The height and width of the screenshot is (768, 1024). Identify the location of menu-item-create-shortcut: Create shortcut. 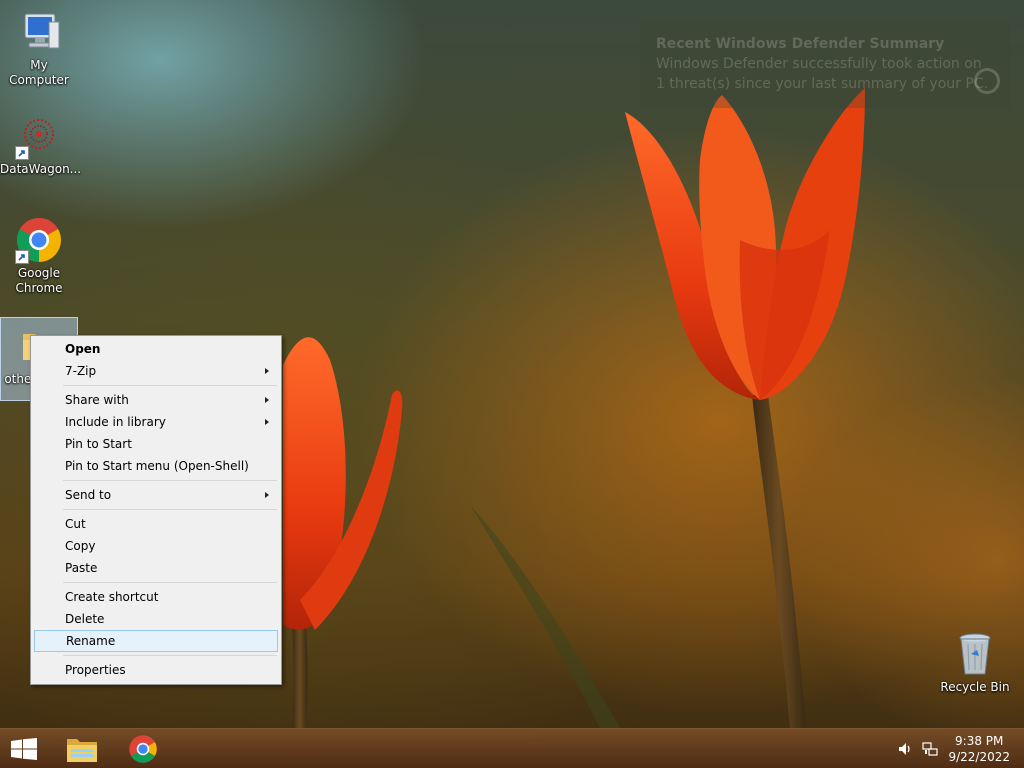
(156, 597).